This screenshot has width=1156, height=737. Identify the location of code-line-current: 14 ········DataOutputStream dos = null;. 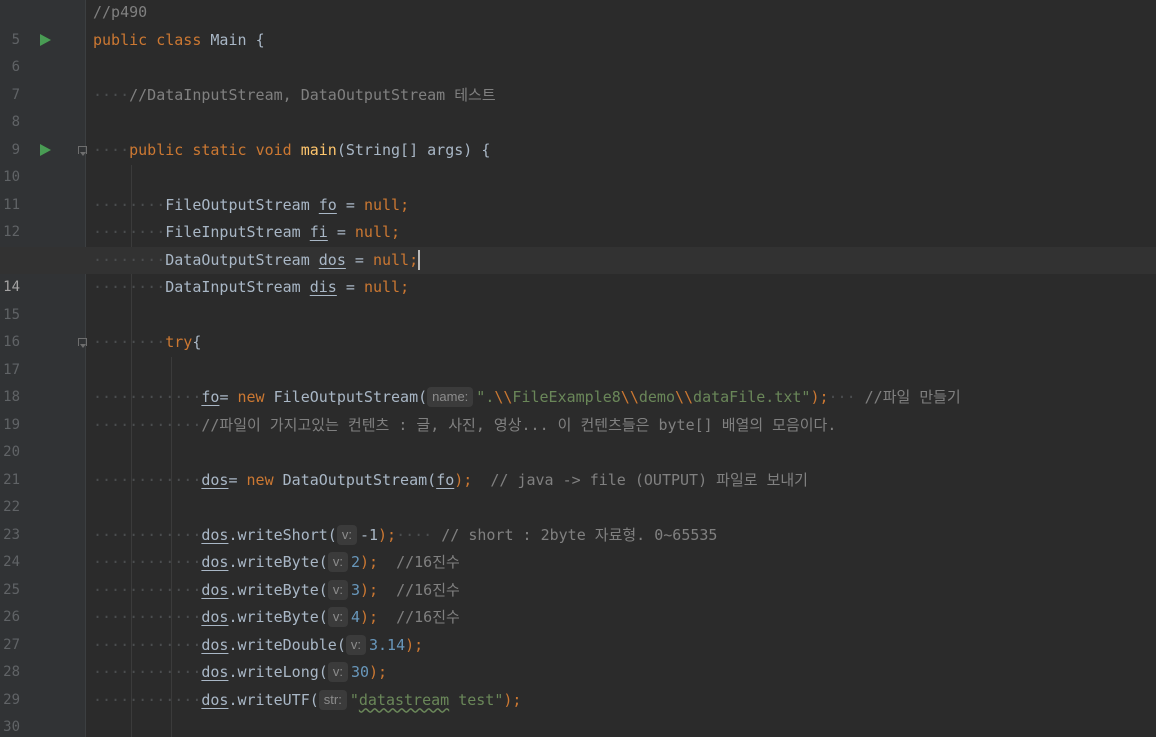
(578, 270).